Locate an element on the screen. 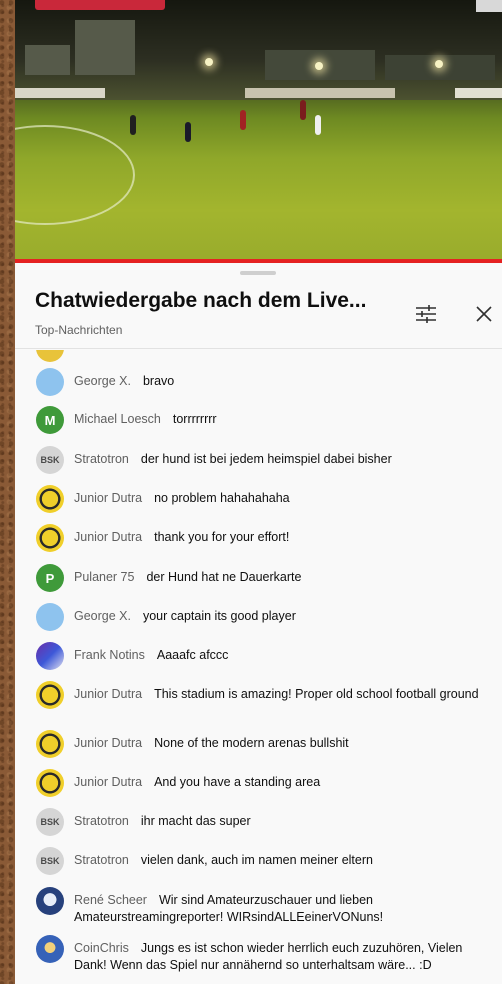 This screenshot has height=984, width=502. chat-message-body: Junior Dutra no problem hahahahaha is located at coordinates (284, 496).